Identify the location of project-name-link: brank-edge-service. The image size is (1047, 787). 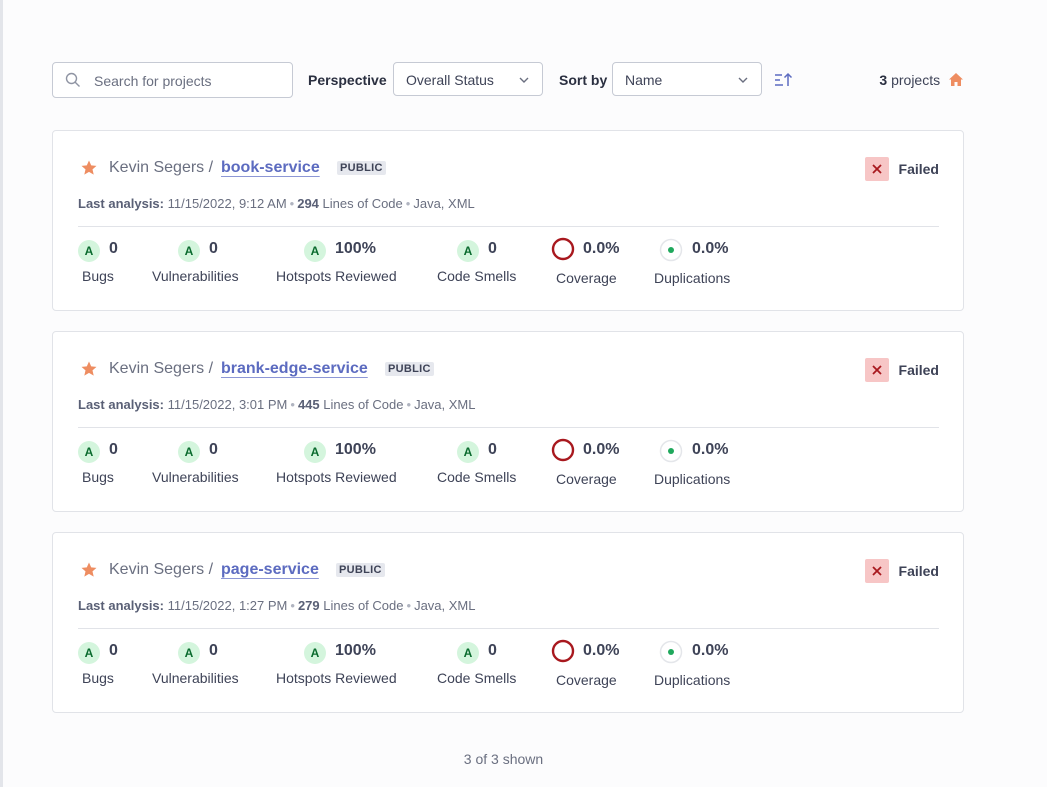
(294, 369).